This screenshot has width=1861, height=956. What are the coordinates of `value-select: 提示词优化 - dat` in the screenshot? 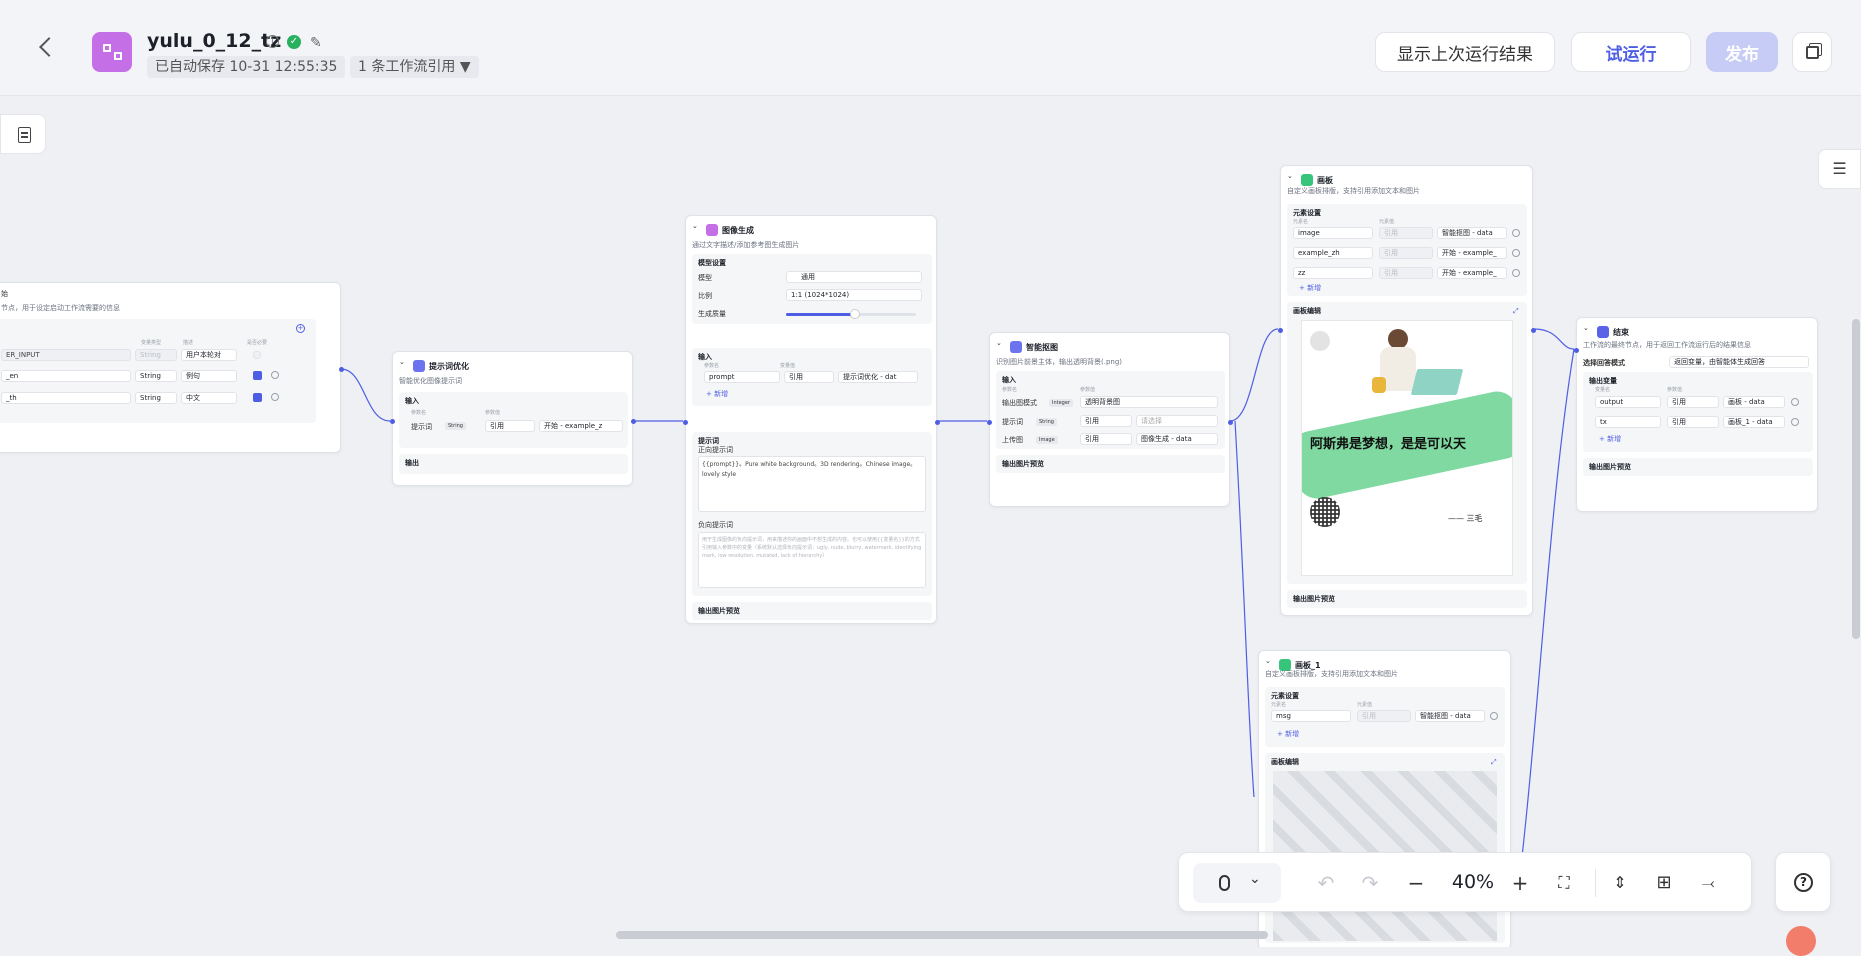 It's located at (878, 377).